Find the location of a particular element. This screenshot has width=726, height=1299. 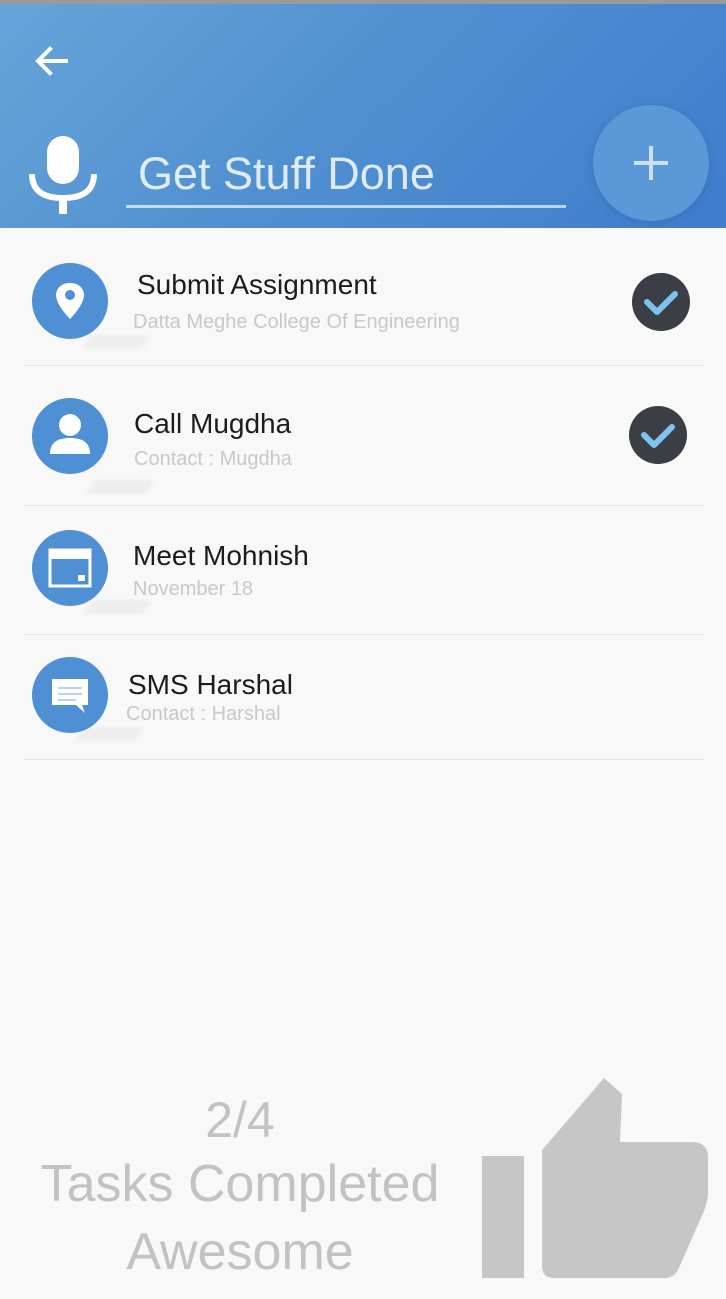

completed-count: 2/4 is located at coordinates (240, 1120).